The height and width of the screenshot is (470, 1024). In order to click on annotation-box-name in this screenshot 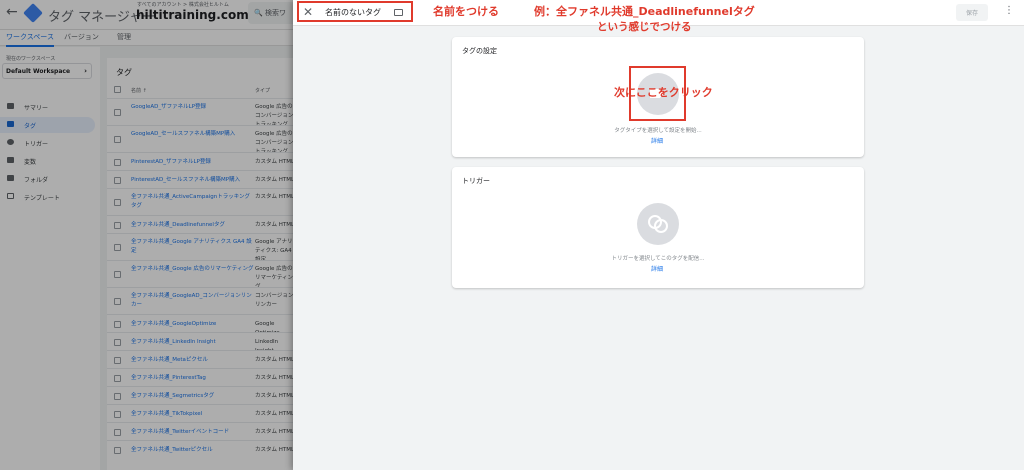, I will do `click(355, 11)`.